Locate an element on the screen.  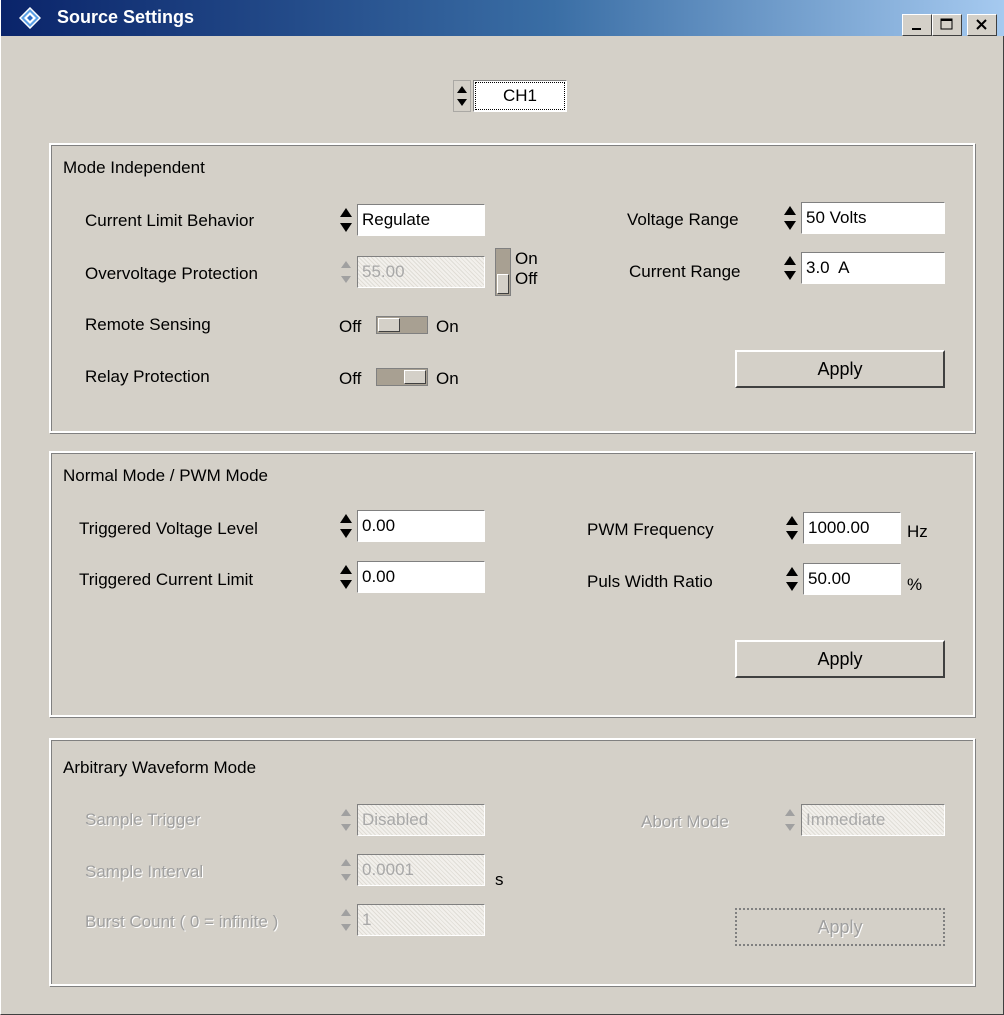
abort-mode-label: Abort Mode is located at coordinates (685, 821).